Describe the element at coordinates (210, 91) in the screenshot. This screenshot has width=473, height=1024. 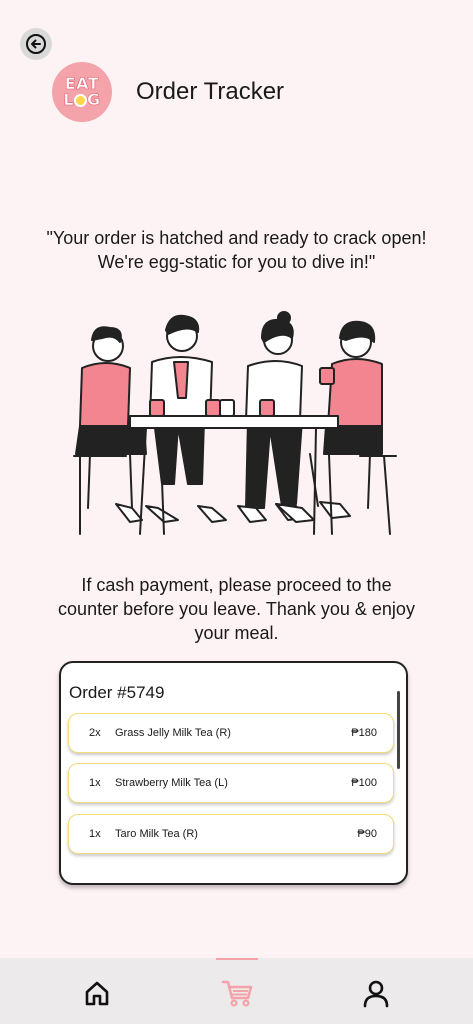
I see `page-title: Order Tracker` at that location.